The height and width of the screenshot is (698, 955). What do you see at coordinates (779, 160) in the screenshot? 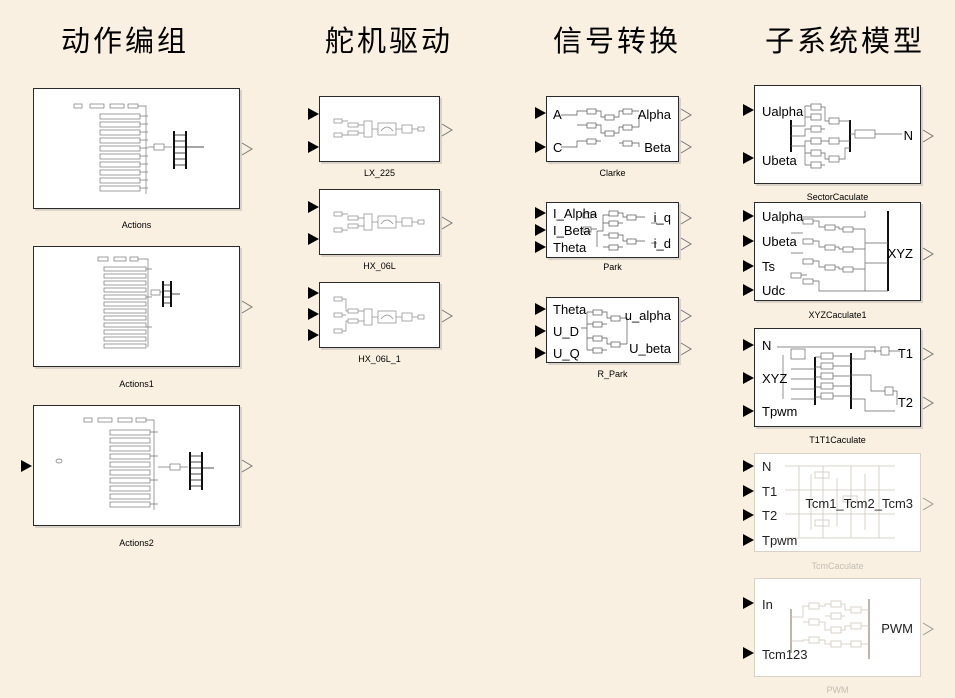
I see `sector-port-in-ubeta: Ubeta` at bounding box center [779, 160].